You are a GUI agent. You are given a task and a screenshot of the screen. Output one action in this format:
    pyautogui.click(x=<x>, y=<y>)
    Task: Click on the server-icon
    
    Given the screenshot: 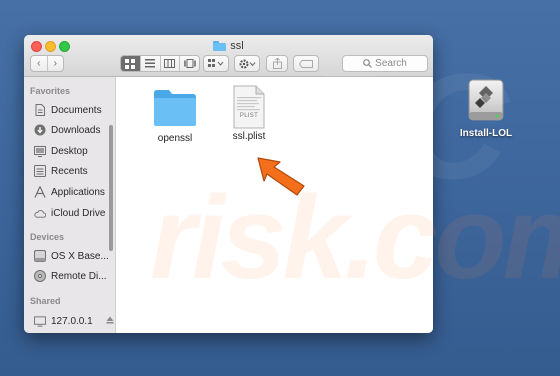 What is the action you would take?
    pyautogui.click(x=40, y=321)
    